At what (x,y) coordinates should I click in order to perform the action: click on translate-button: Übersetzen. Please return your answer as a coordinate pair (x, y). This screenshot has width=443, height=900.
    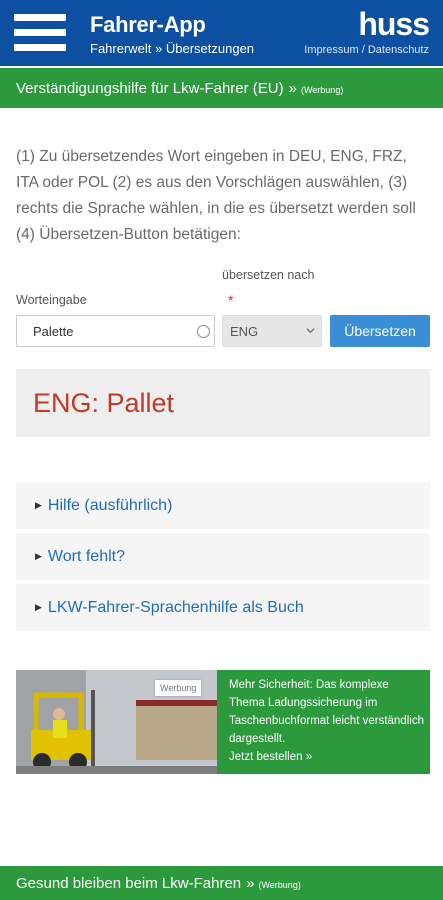
    Looking at the image, I should click on (380, 331).